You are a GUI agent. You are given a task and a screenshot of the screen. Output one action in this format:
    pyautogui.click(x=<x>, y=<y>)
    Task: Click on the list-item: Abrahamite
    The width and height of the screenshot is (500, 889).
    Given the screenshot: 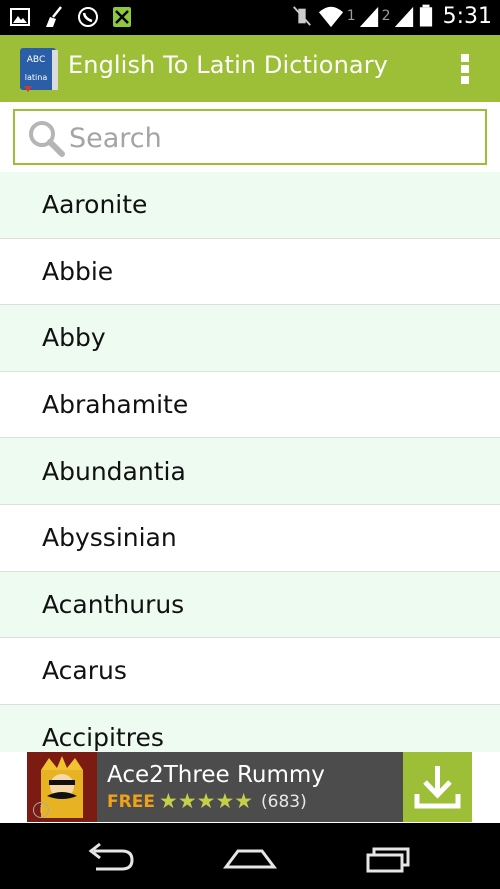 What is the action you would take?
    pyautogui.click(x=250, y=405)
    